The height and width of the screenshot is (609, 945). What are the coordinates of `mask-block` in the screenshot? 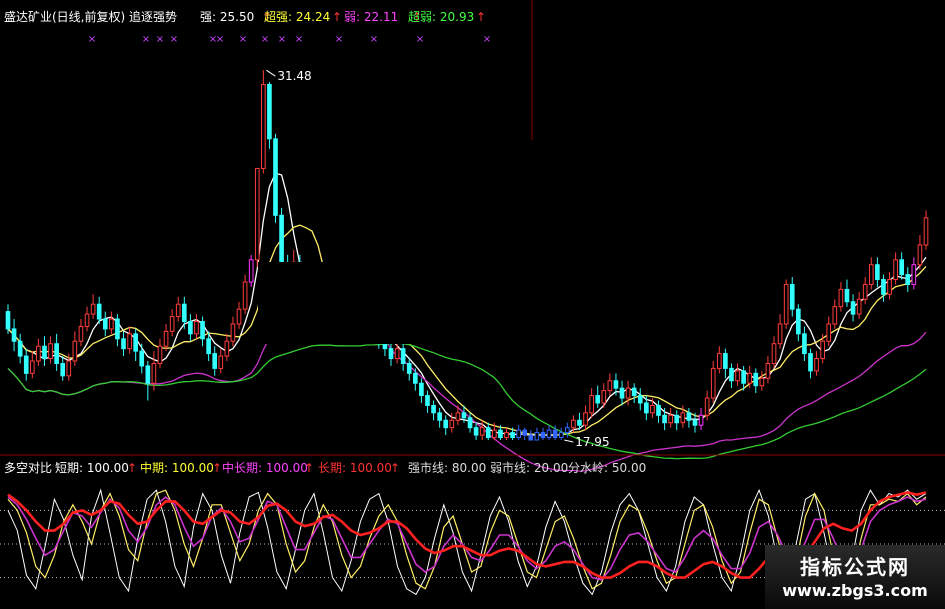 It's located at (472, 303).